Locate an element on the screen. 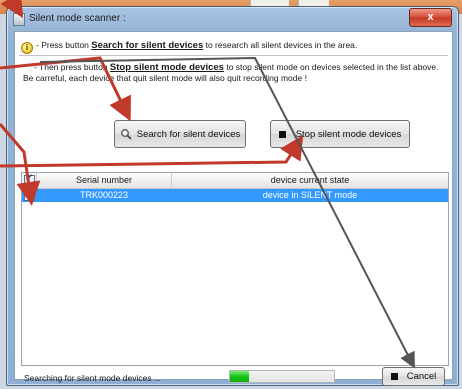 The image size is (462, 389). cancel-button: Cancel is located at coordinates (413, 376).